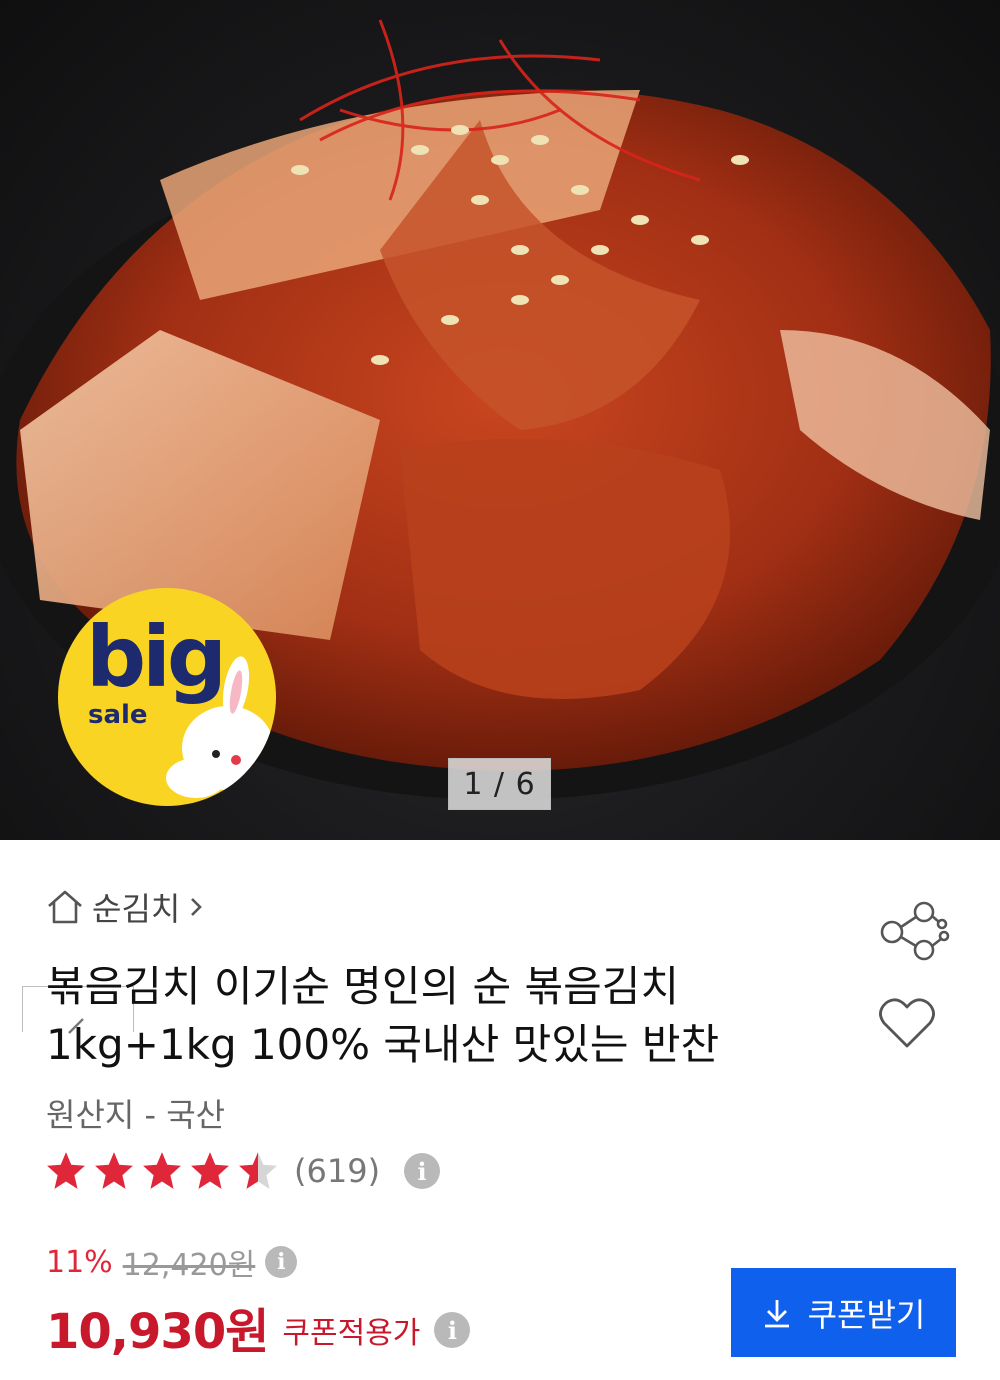 The image size is (1000, 1380). Describe the element at coordinates (866, 1314) in the screenshot. I see `coupon-button-label: 쿠폰받기` at that location.